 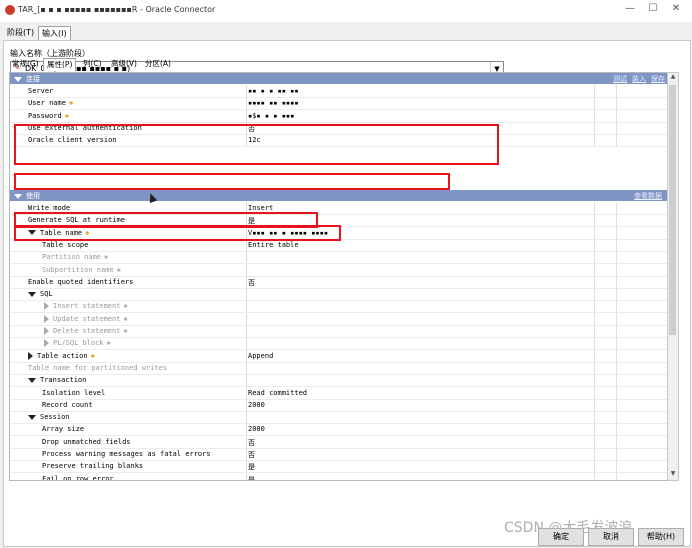 I want to click on test-link: 测试, so click(x=620, y=79).